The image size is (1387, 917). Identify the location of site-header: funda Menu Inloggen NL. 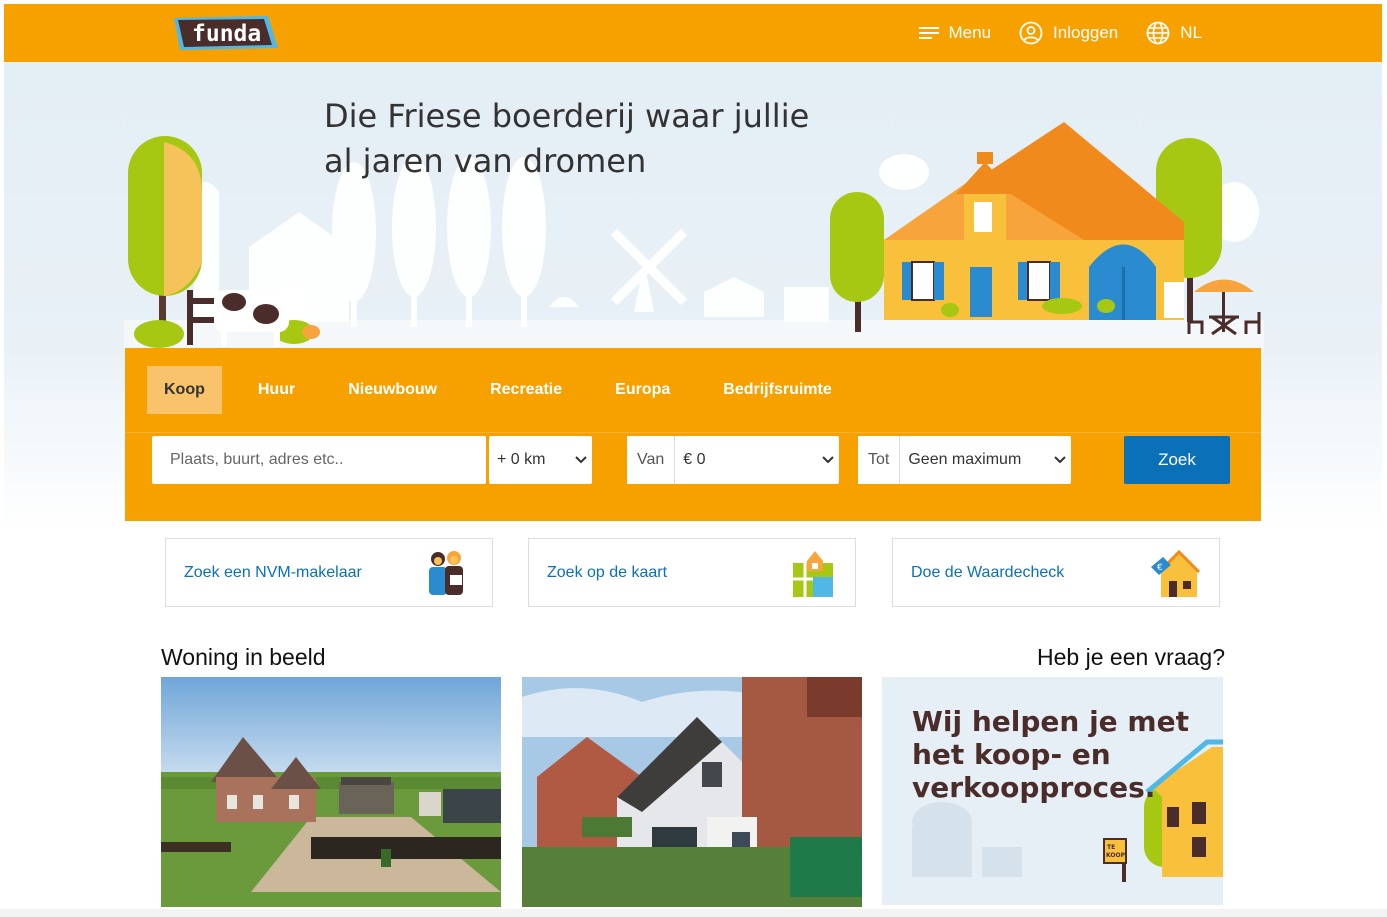
(693, 33).